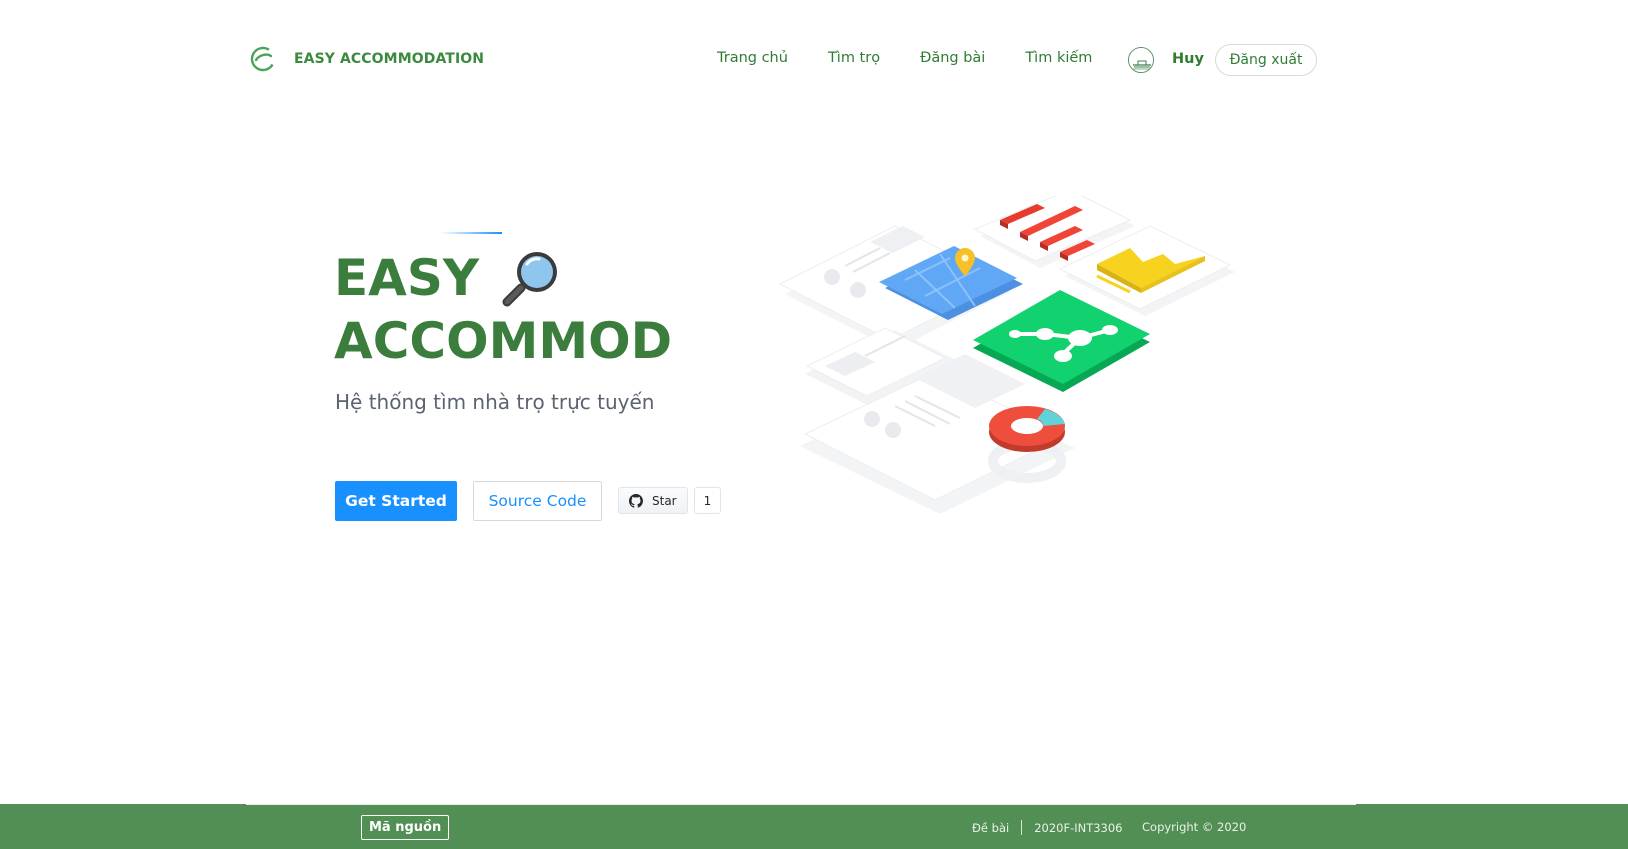 This screenshot has width=1628, height=849. Describe the element at coordinates (1078, 828) in the screenshot. I see `footer-link-course: 2020F-INT3306` at that location.